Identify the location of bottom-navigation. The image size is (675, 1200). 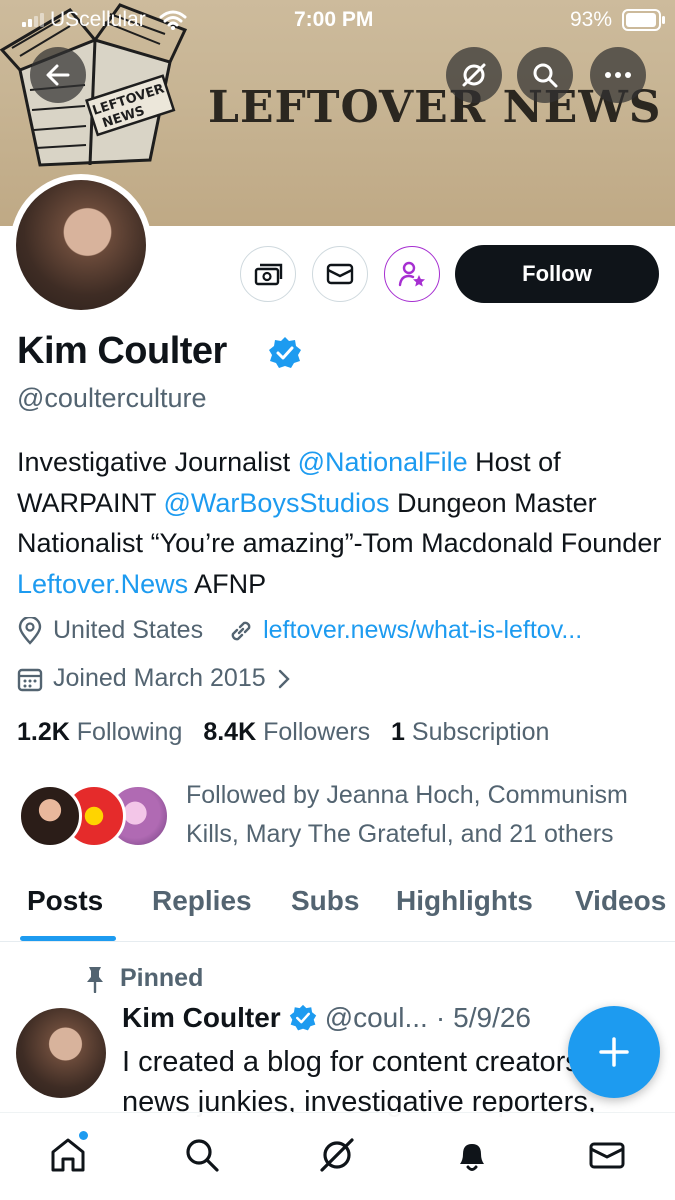
(337, 1156).